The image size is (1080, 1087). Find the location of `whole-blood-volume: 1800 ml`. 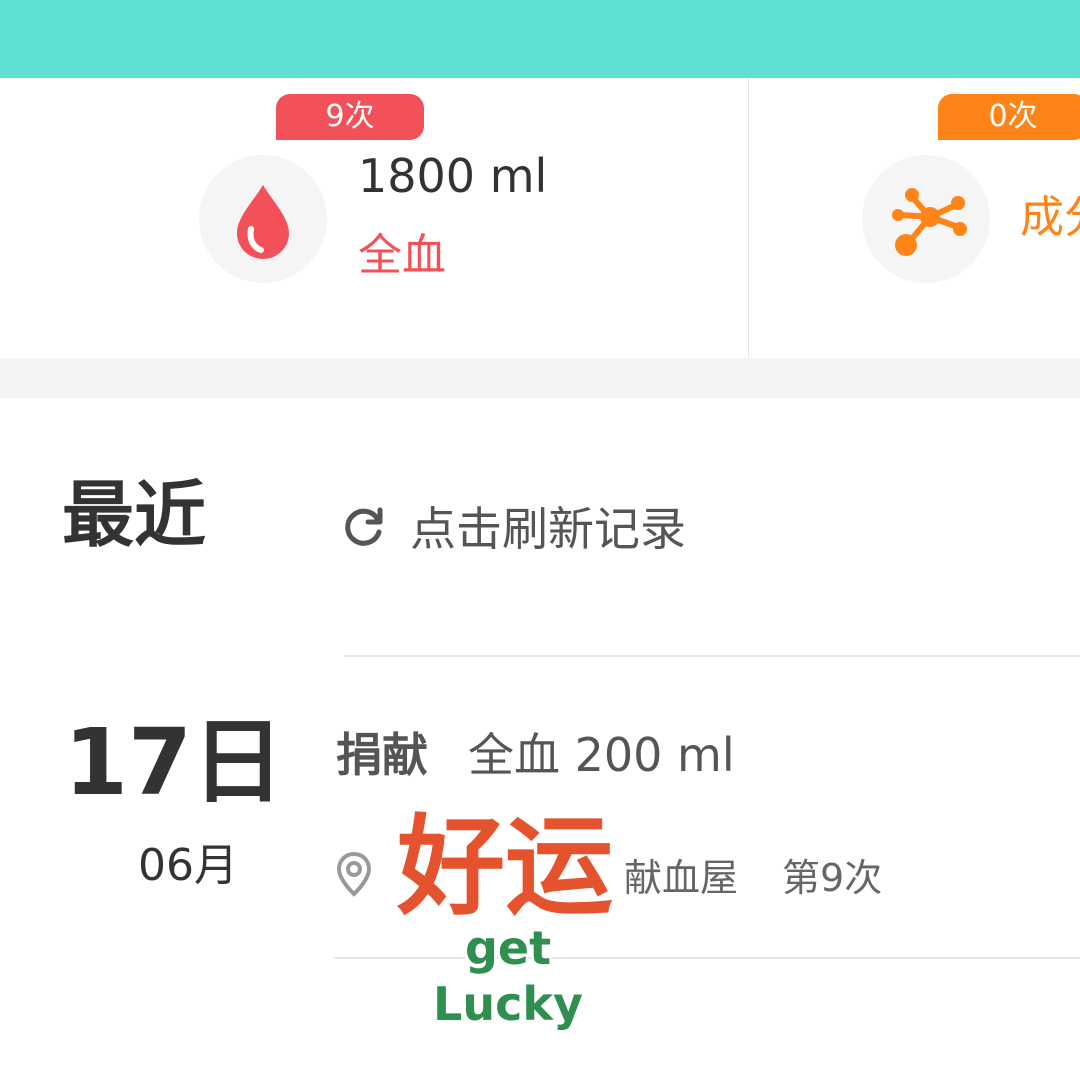

whole-blood-volume: 1800 ml is located at coordinates (453, 176).